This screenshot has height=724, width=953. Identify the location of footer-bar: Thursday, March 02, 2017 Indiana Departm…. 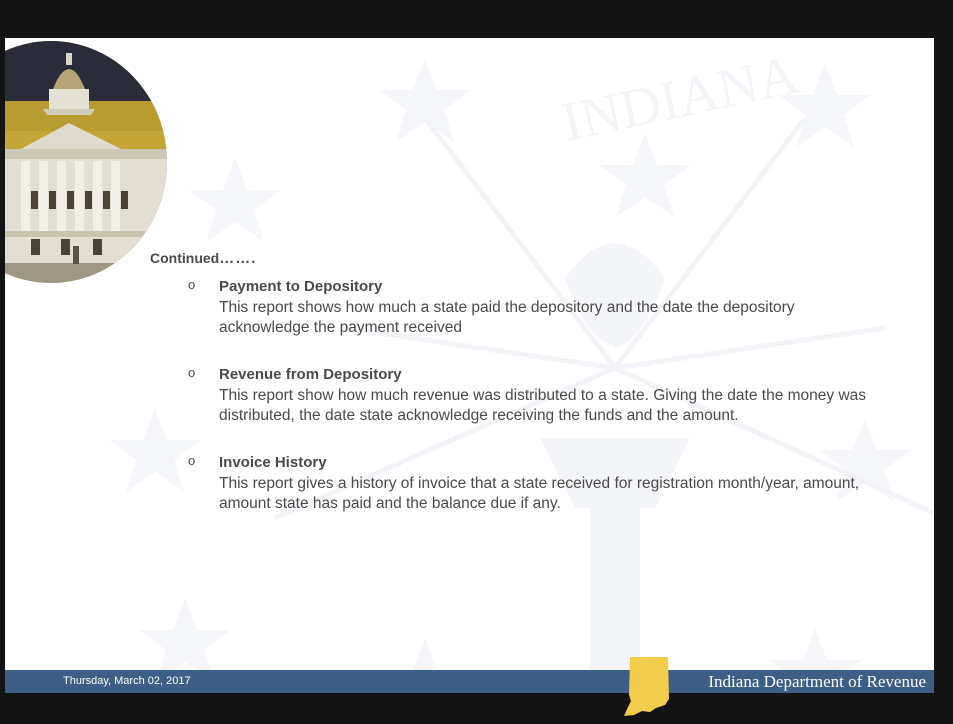
(469, 681).